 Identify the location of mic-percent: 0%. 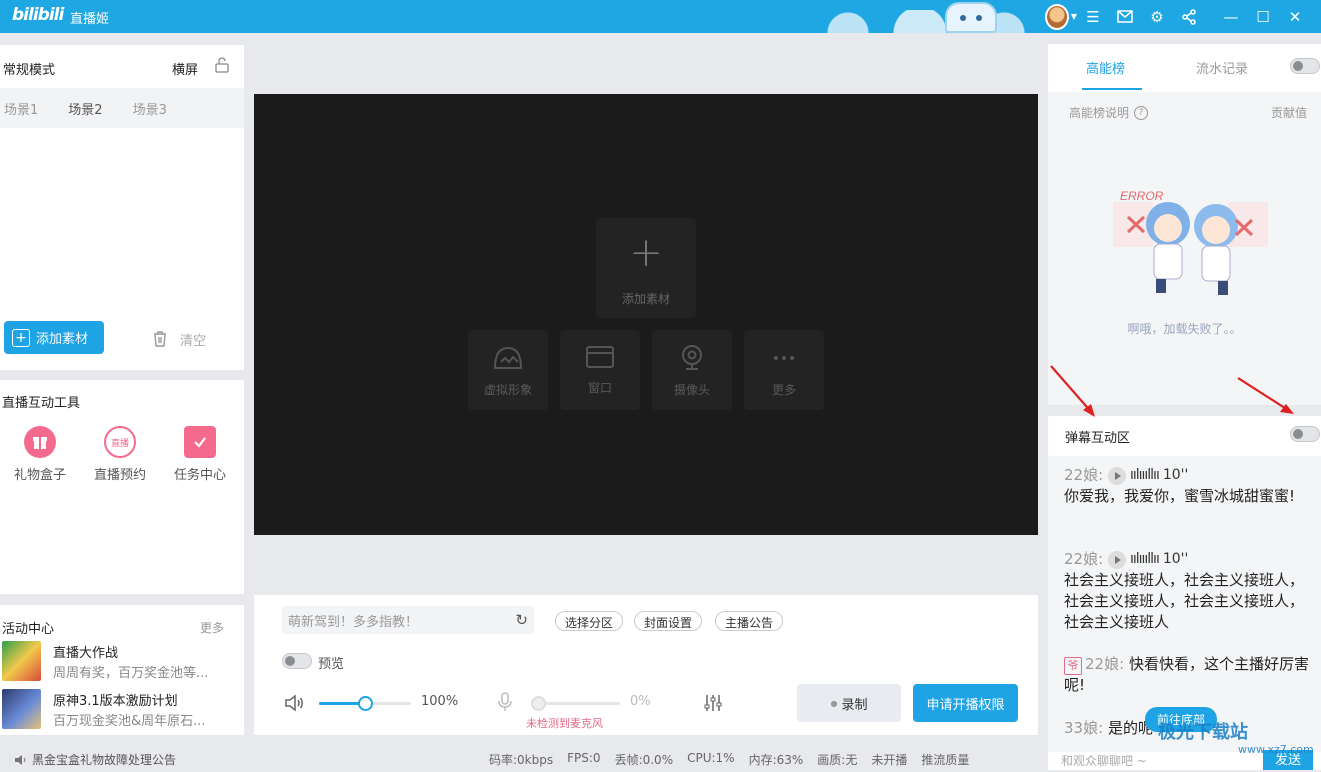
(640, 701).